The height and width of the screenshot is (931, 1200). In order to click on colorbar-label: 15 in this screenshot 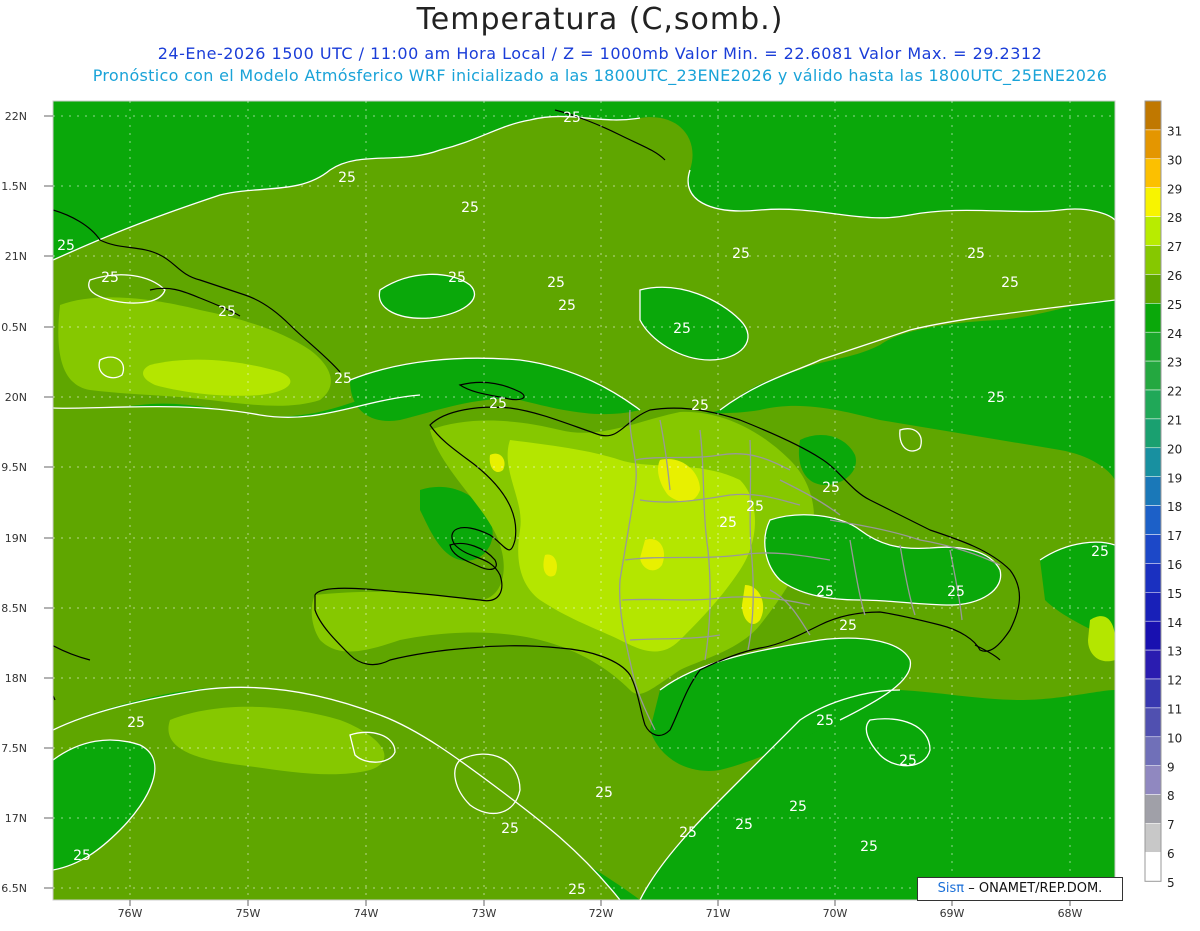, I will do `click(1174, 594)`.